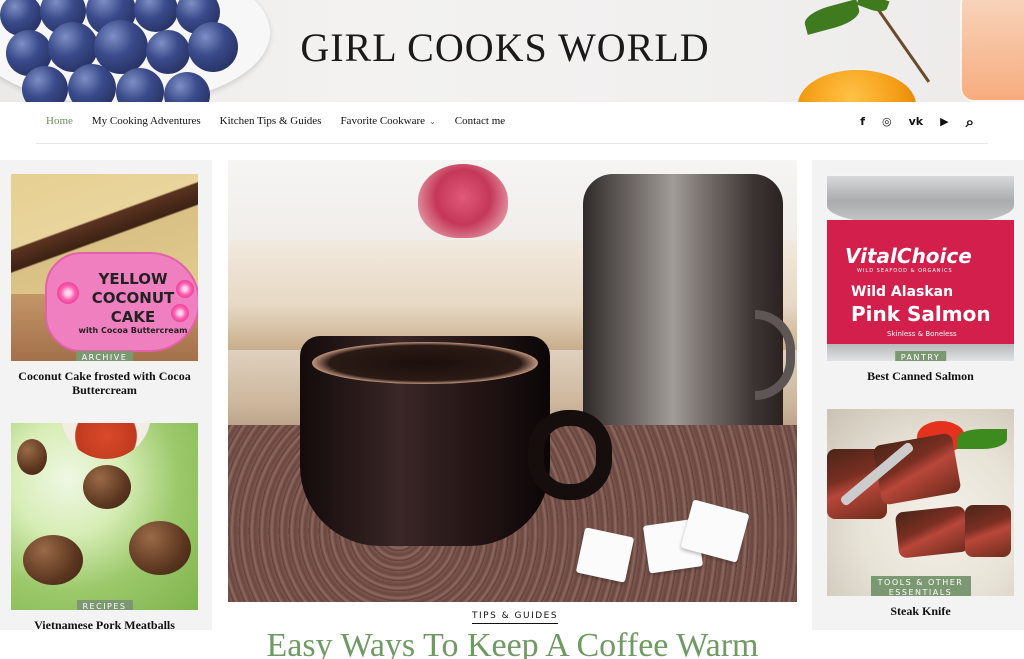 This screenshot has height=659, width=1024. What do you see at coordinates (104, 356) in the screenshot?
I see `category-badge: ARCHIVE` at bounding box center [104, 356].